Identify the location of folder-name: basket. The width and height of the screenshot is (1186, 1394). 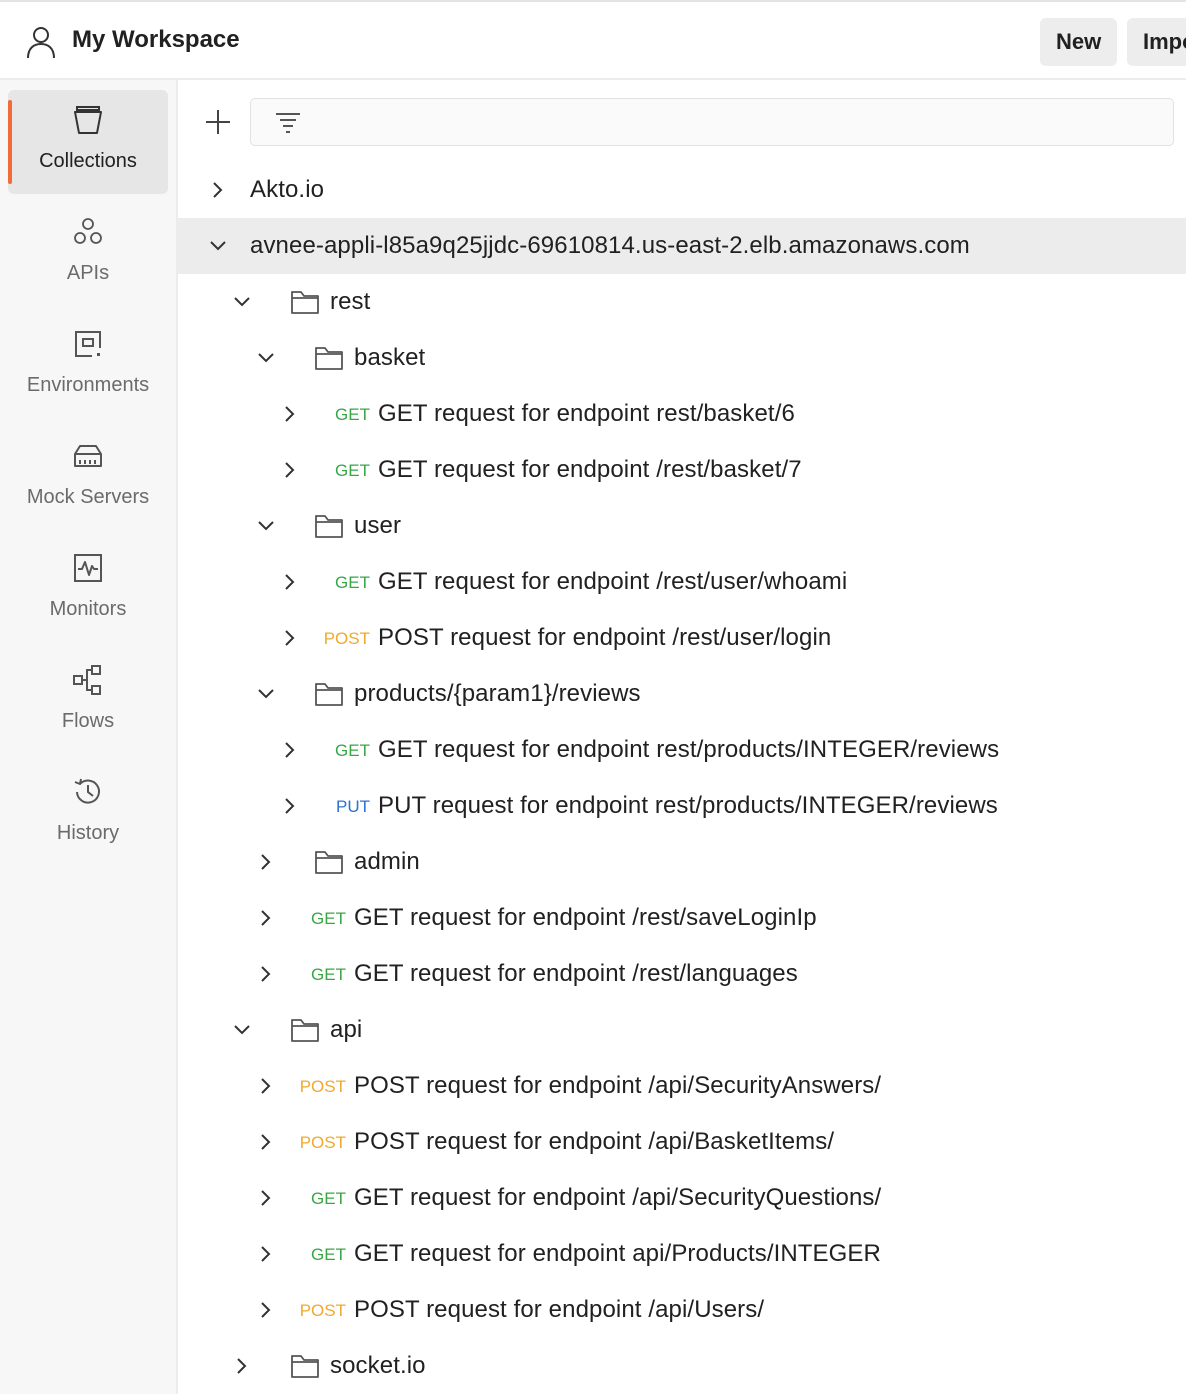
(390, 357).